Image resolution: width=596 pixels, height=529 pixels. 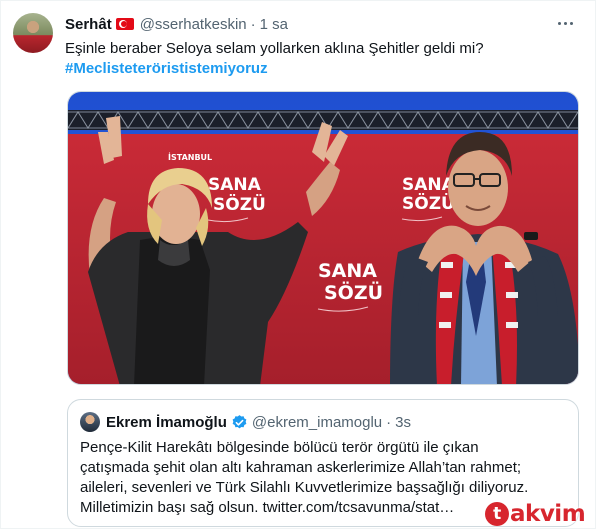 What do you see at coordinates (274, 24) in the screenshot?
I see `tweet-timestamp: 1 sa` at bounding box center [274, 24].